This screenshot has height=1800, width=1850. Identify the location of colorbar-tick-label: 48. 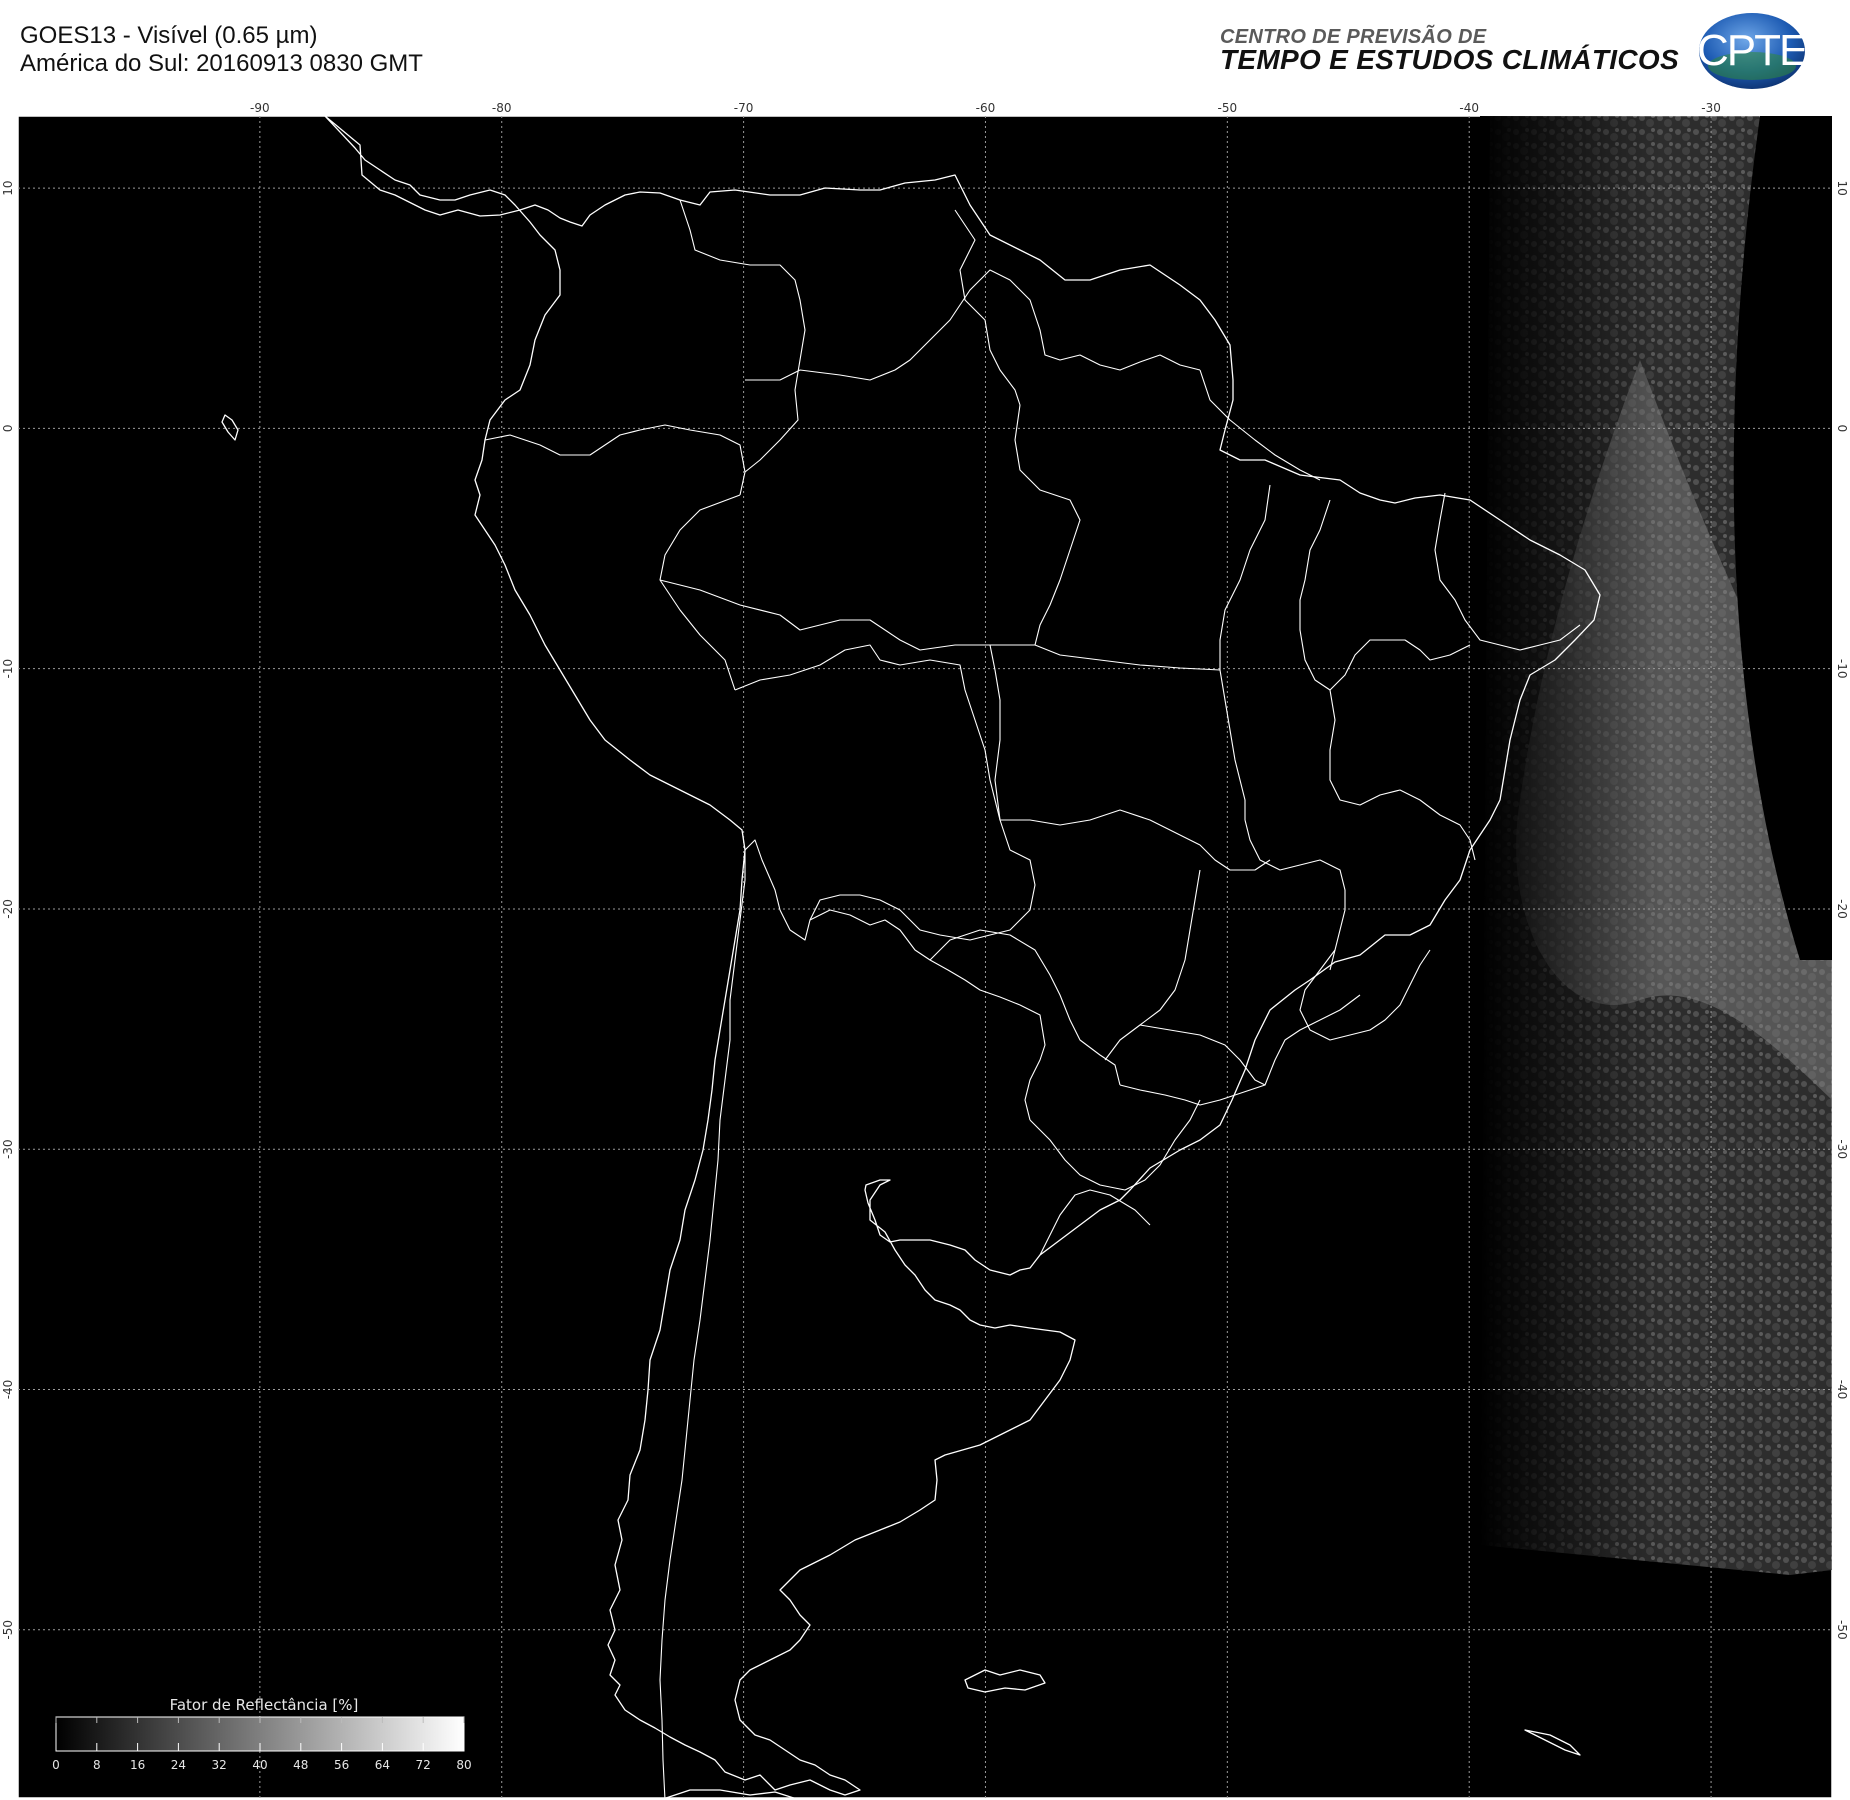
(300, 1765).